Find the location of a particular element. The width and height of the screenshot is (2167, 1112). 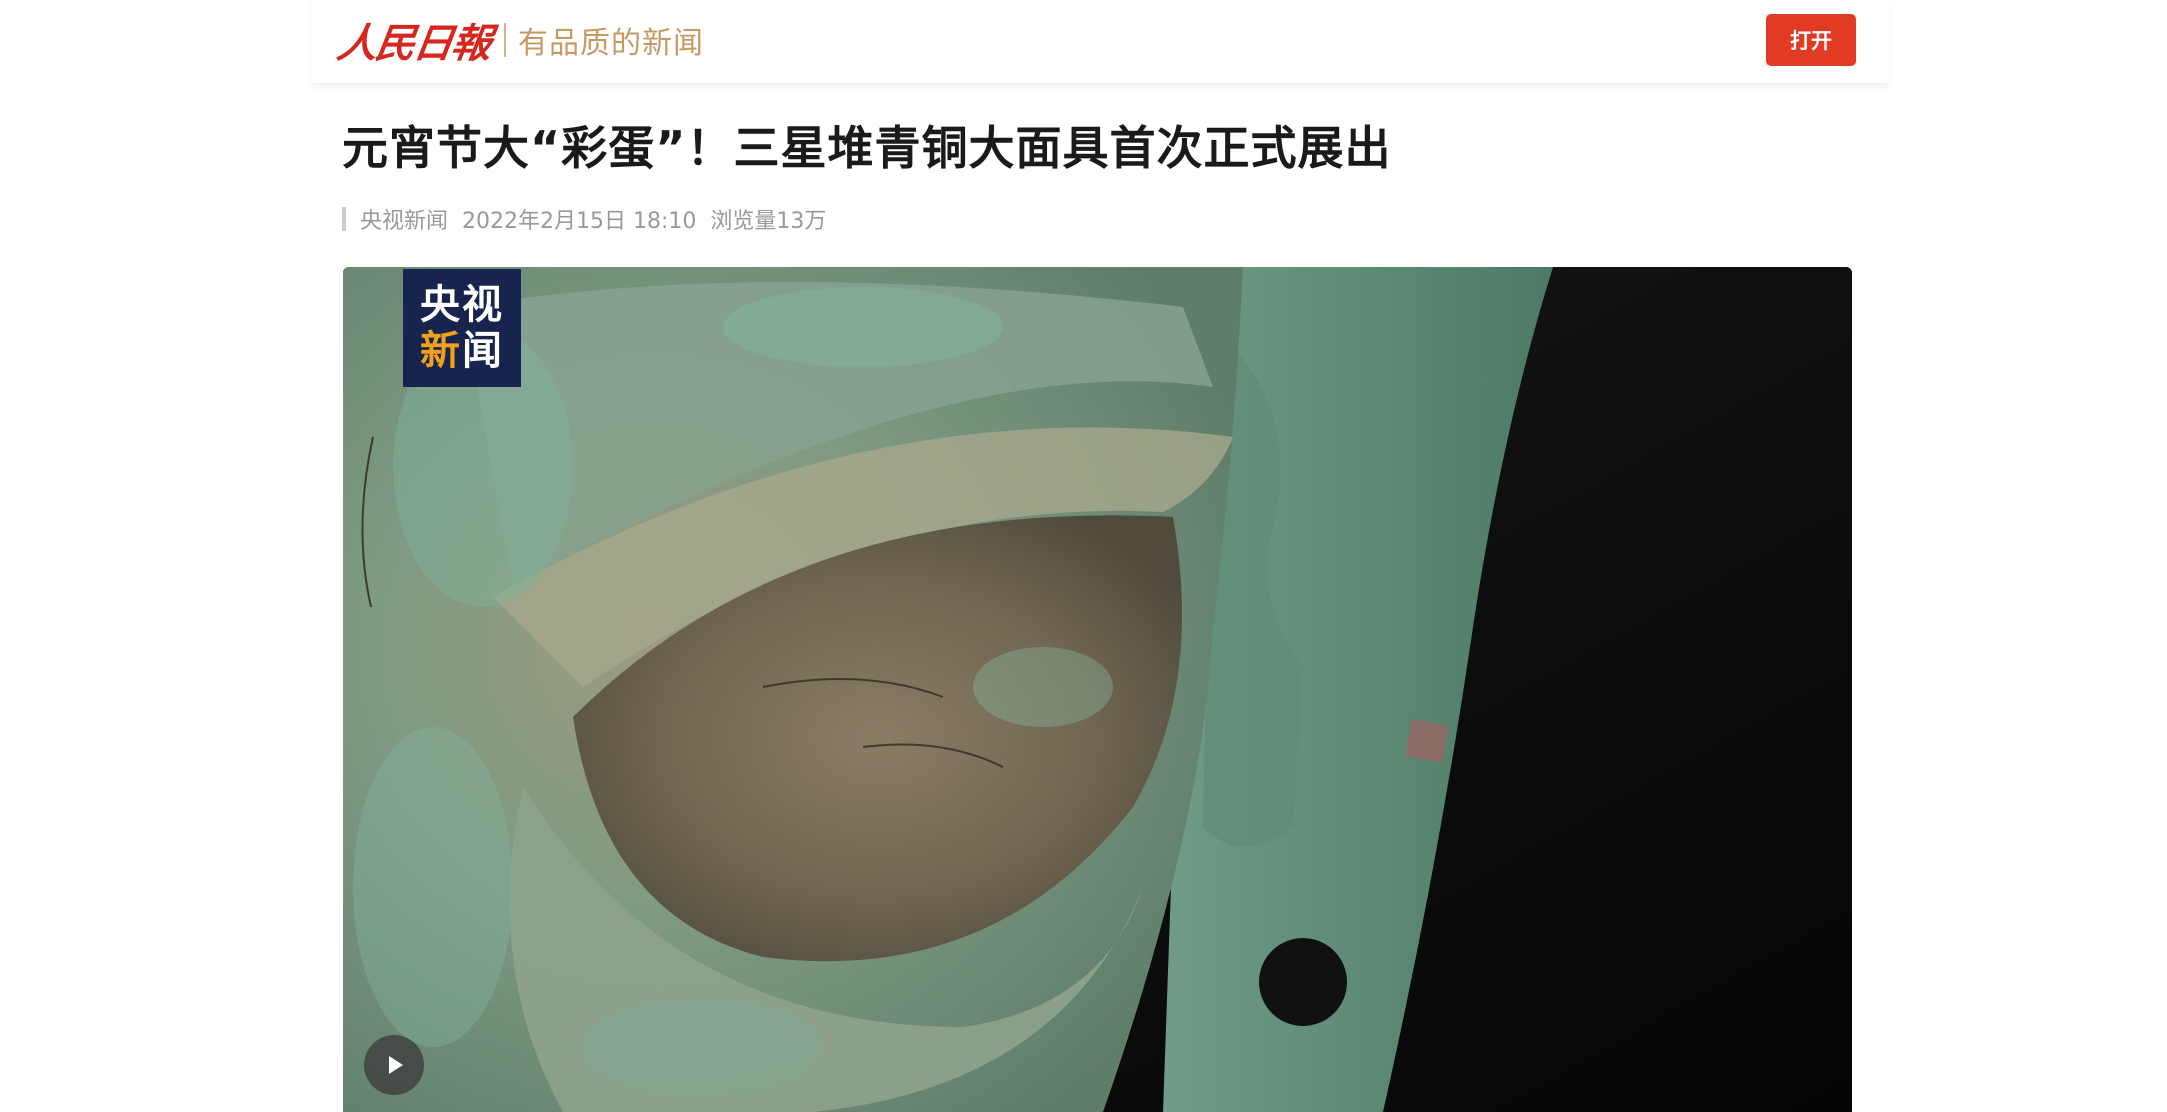

play-button is located at coordinates (394, 1065).